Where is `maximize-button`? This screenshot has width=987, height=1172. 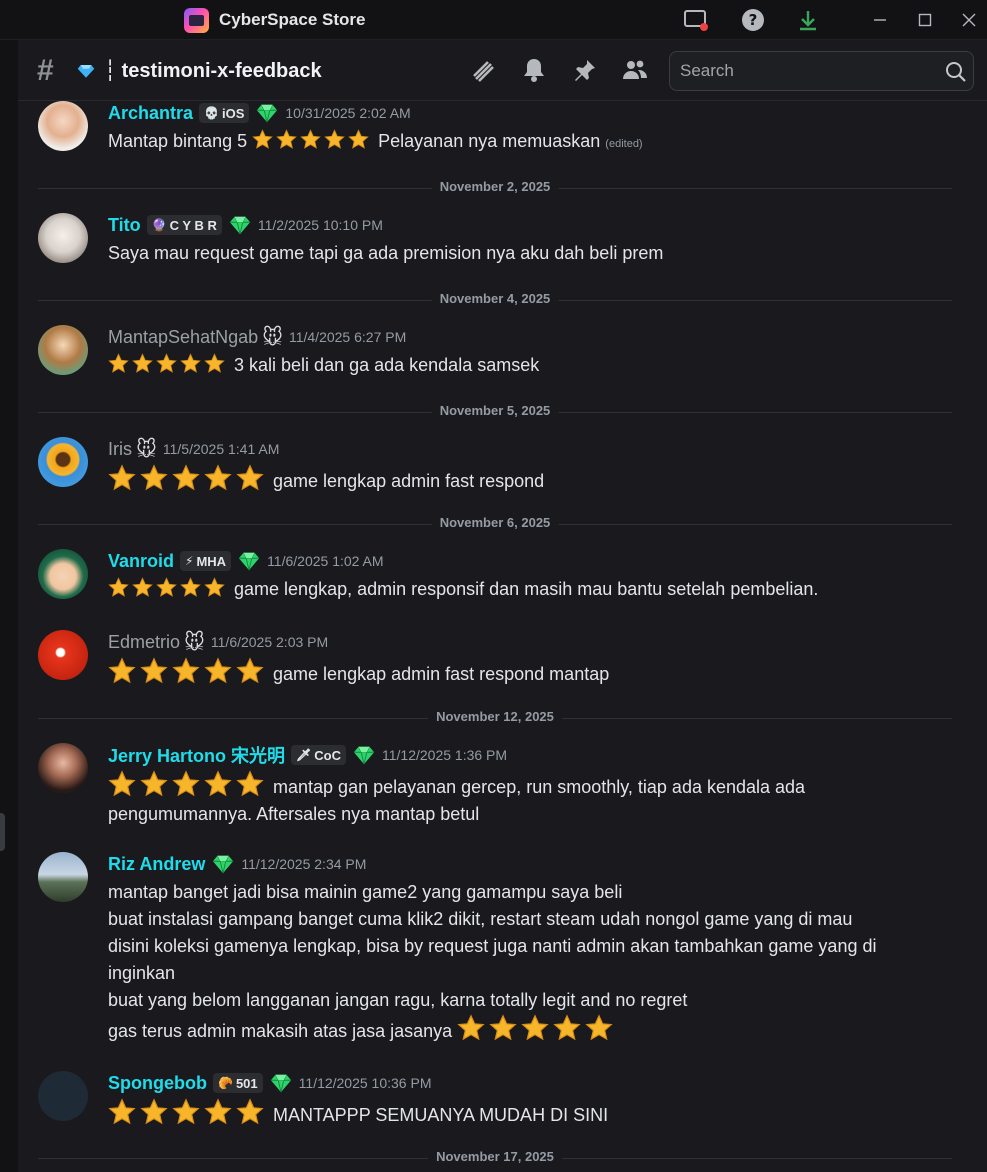 maximize-button is located at coordinates (925, 20).